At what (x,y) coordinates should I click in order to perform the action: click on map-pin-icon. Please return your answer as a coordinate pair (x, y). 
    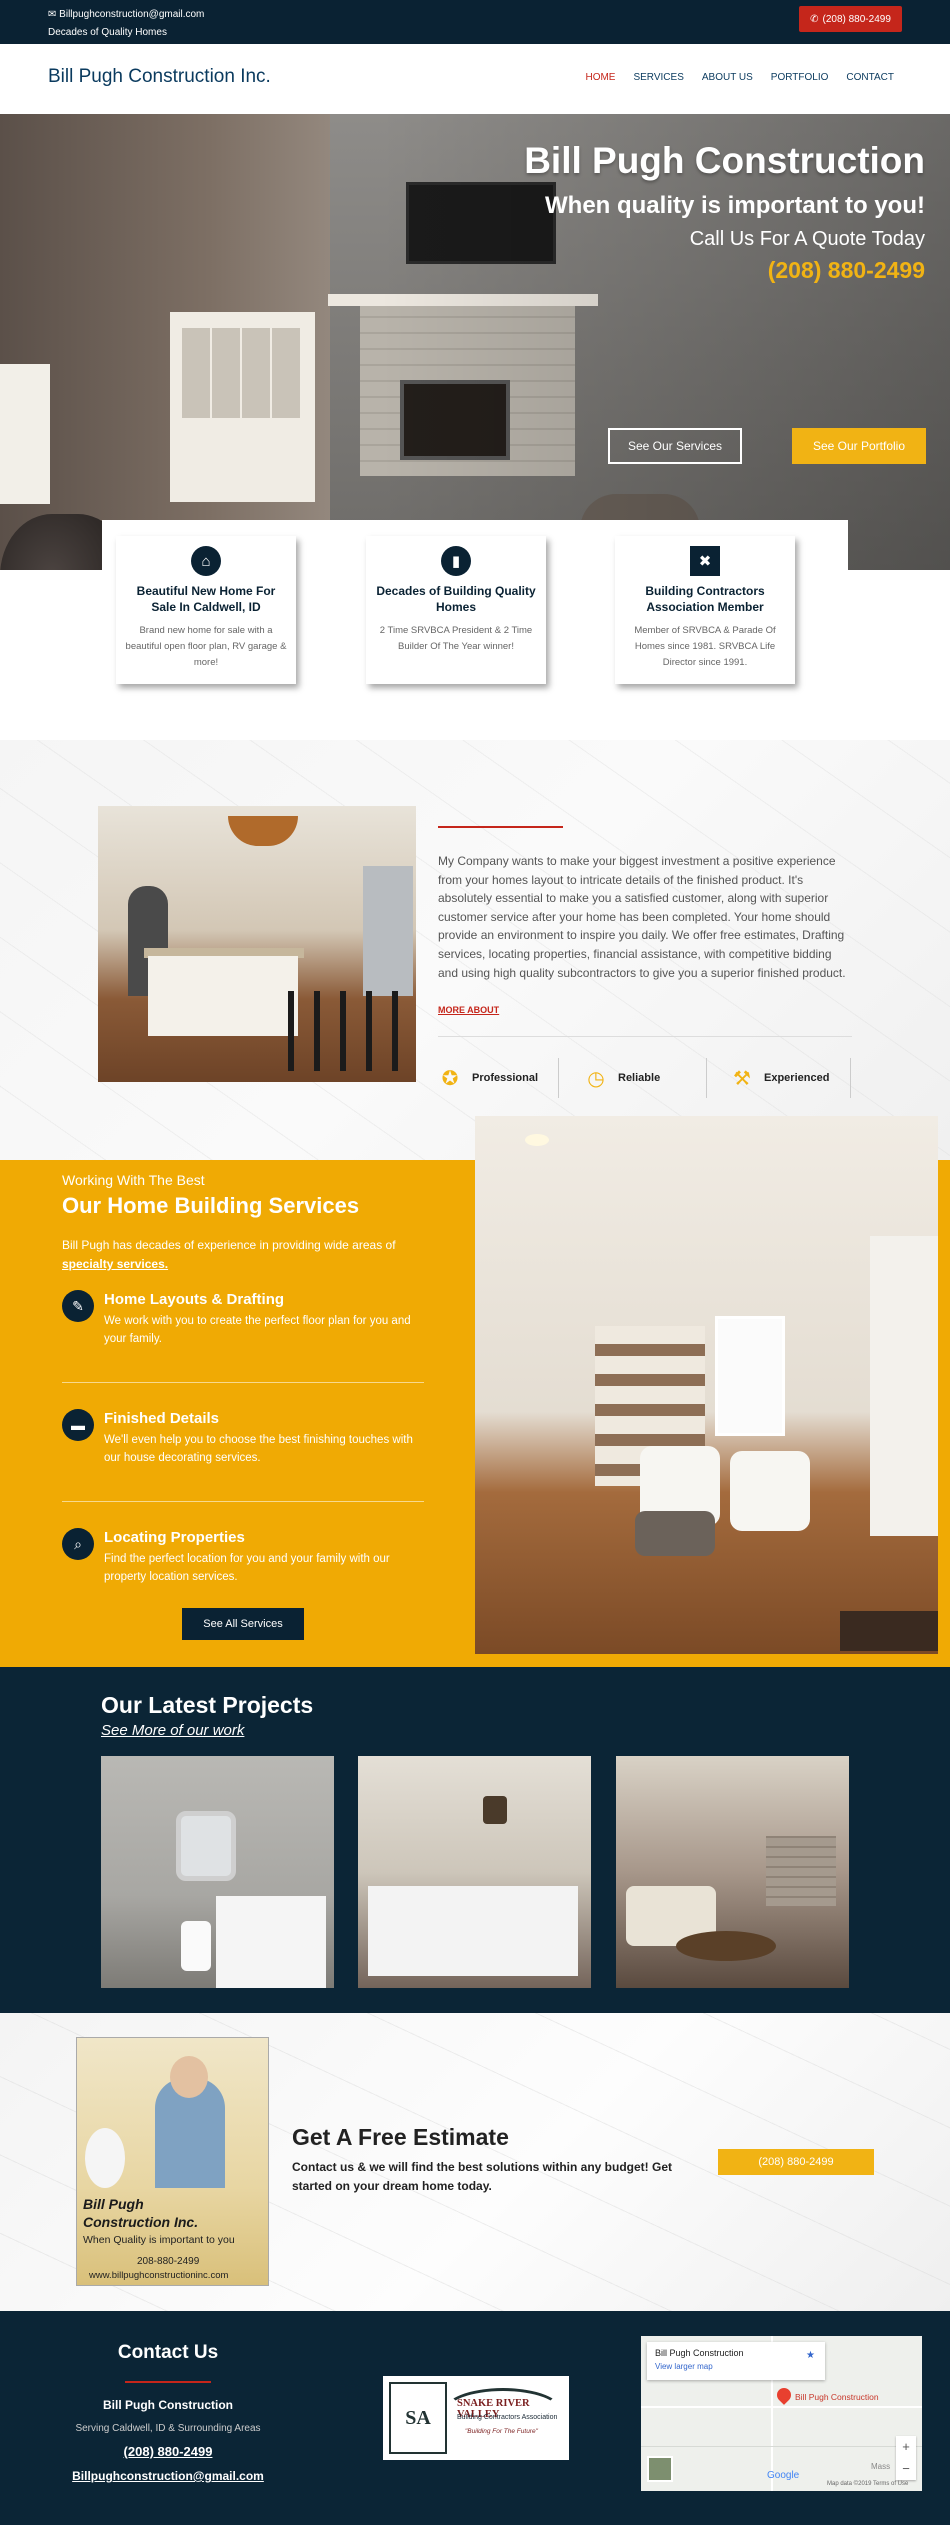
    Looking at the image, I should click on (784, 2395).